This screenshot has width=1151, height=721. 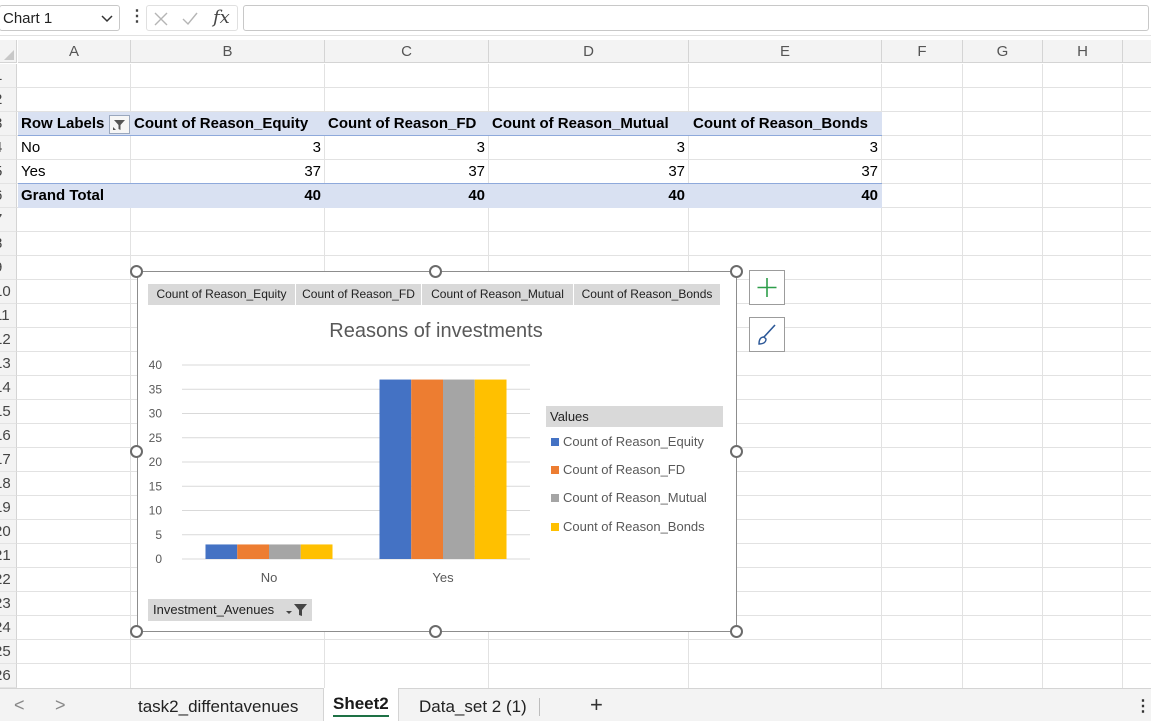 I want to click on insert-function-icon: fx, so click(x=221, y=17).